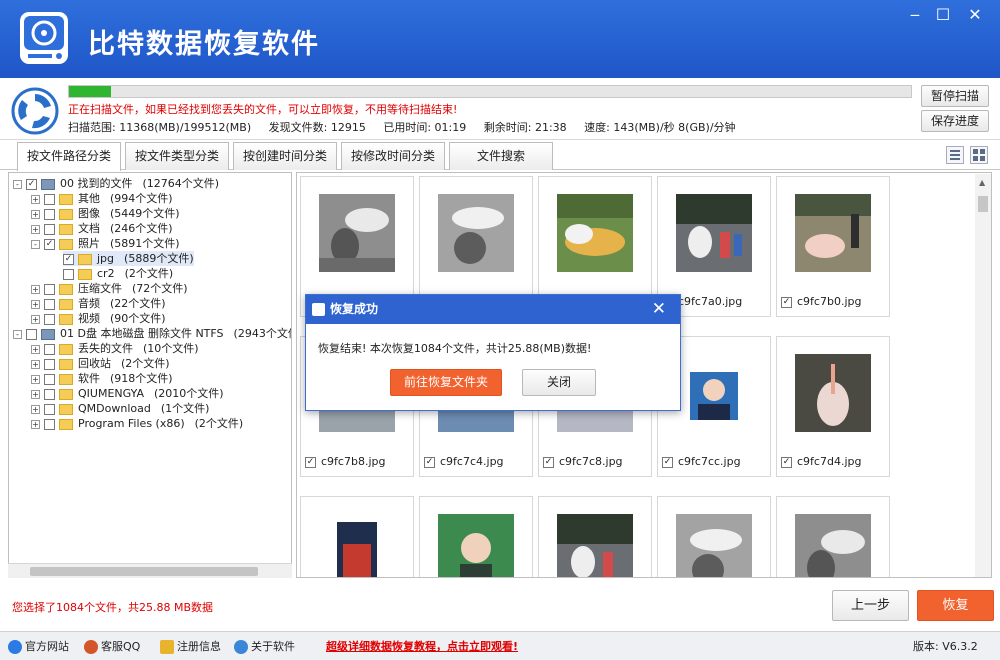 This screenshot has height=660, width=1000. What do you see at coordinates (90, 91) in the screenshot?
I see `scan-progress-fill` at bounding box center [90, 91].